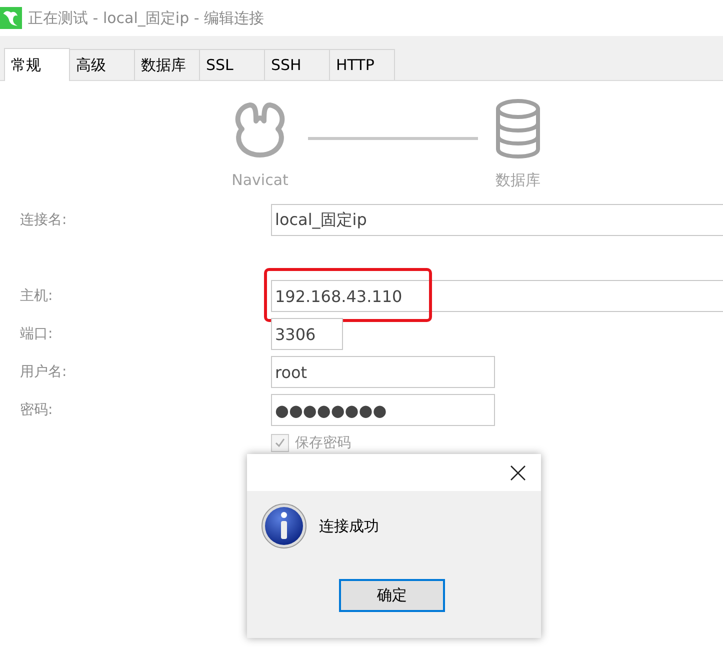 This screenshot has width=723, height=654. What do you see at coordinates (383, 372) in the screenshot?
I see `input-field: root` at bounding box center [383, 372].